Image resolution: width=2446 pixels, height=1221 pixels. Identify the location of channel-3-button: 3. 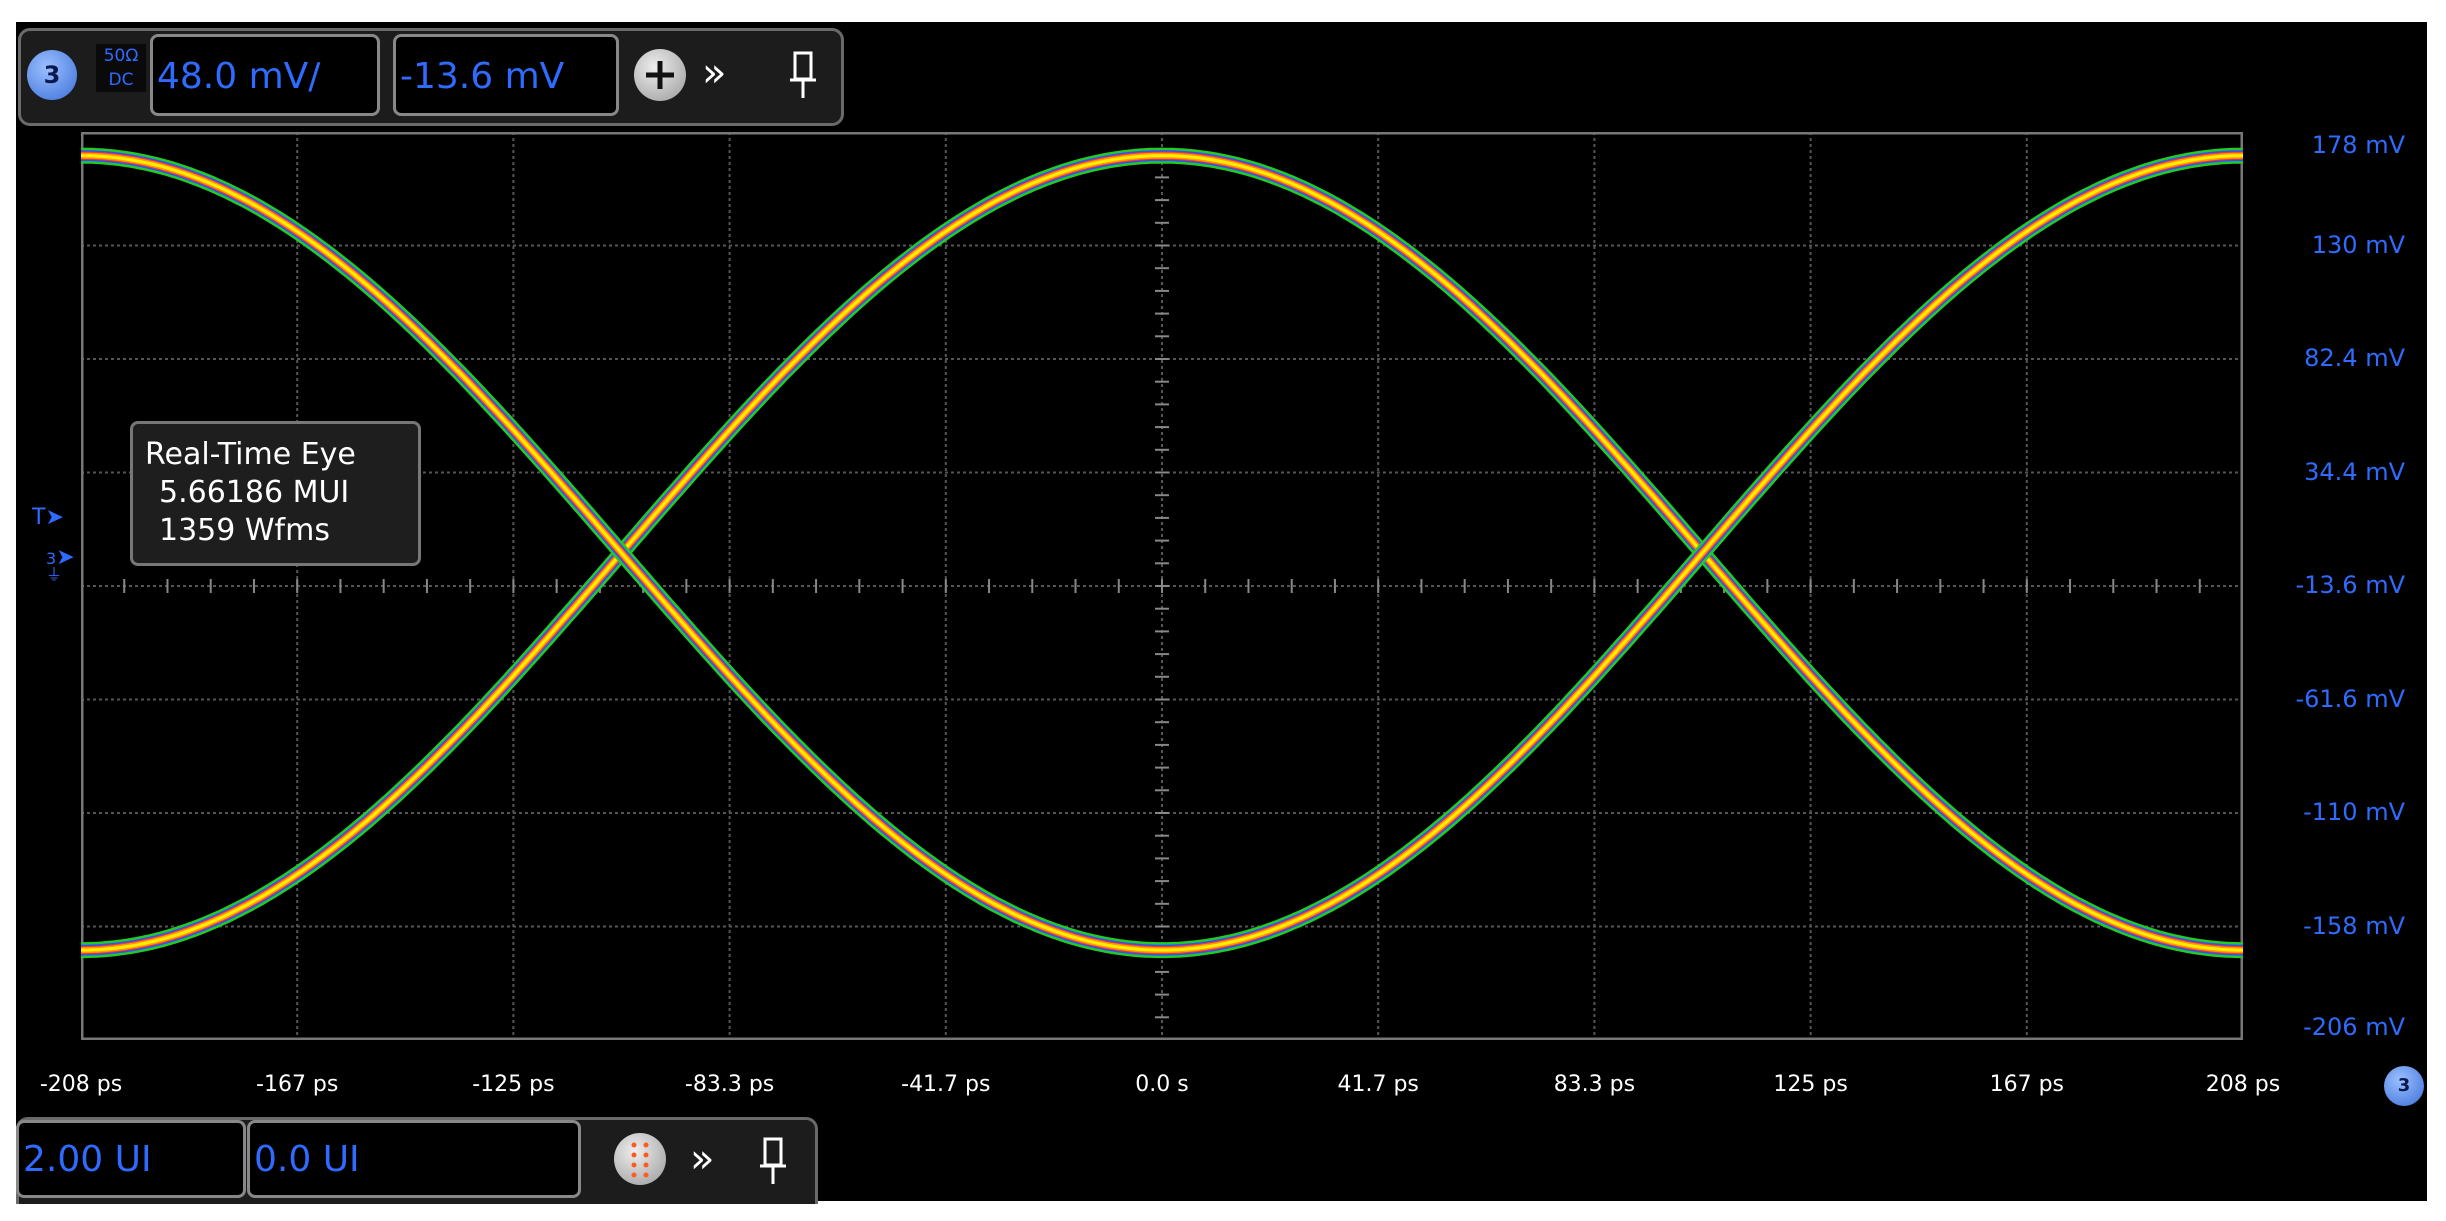
(52, 75).